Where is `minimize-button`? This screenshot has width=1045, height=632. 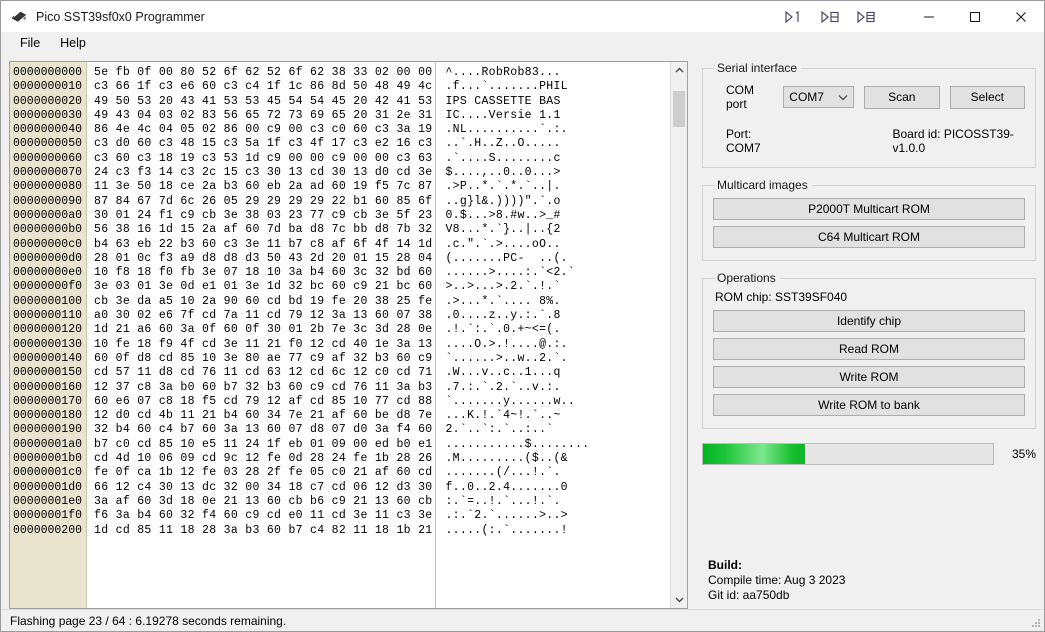
minimize-button is located at coordinates (929, 16).